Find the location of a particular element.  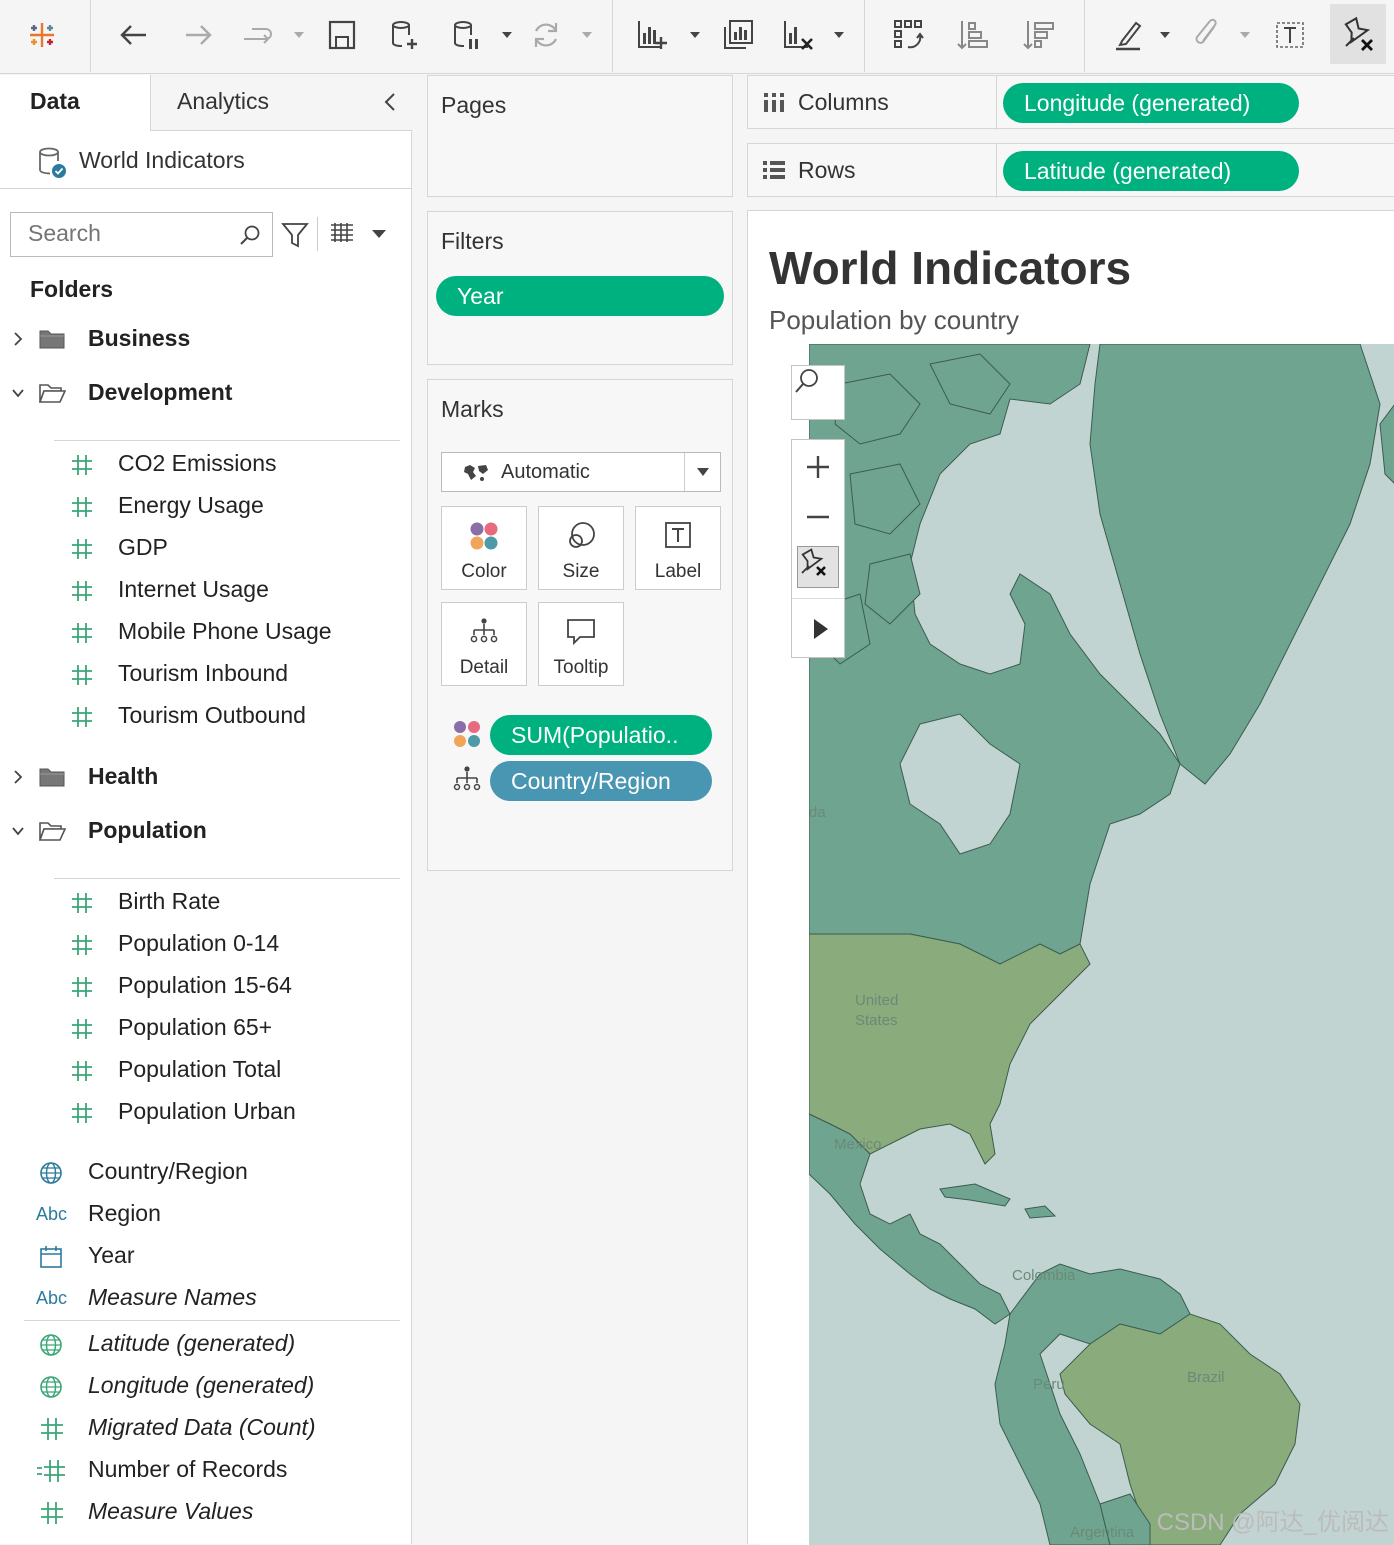

chevron-left-icon is located at coordinates (390, 102).